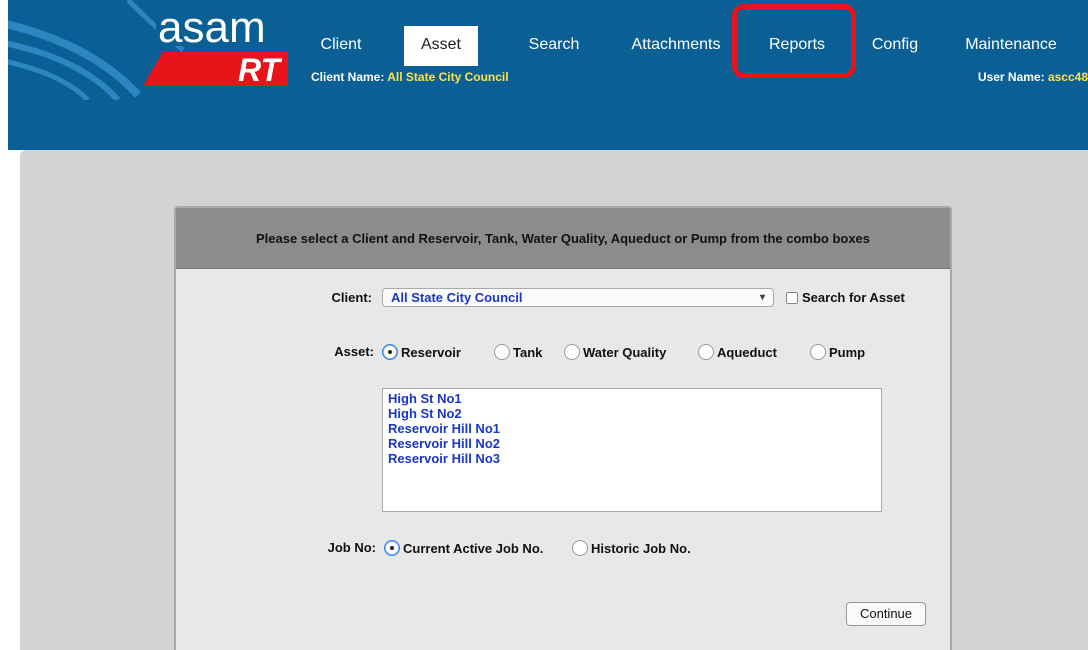 This screenshot has width=1088, height=650. Describe the element at coordinates (634, 428) in the screenshot. I see `list-item: Reservoir Hill No1` at that location.